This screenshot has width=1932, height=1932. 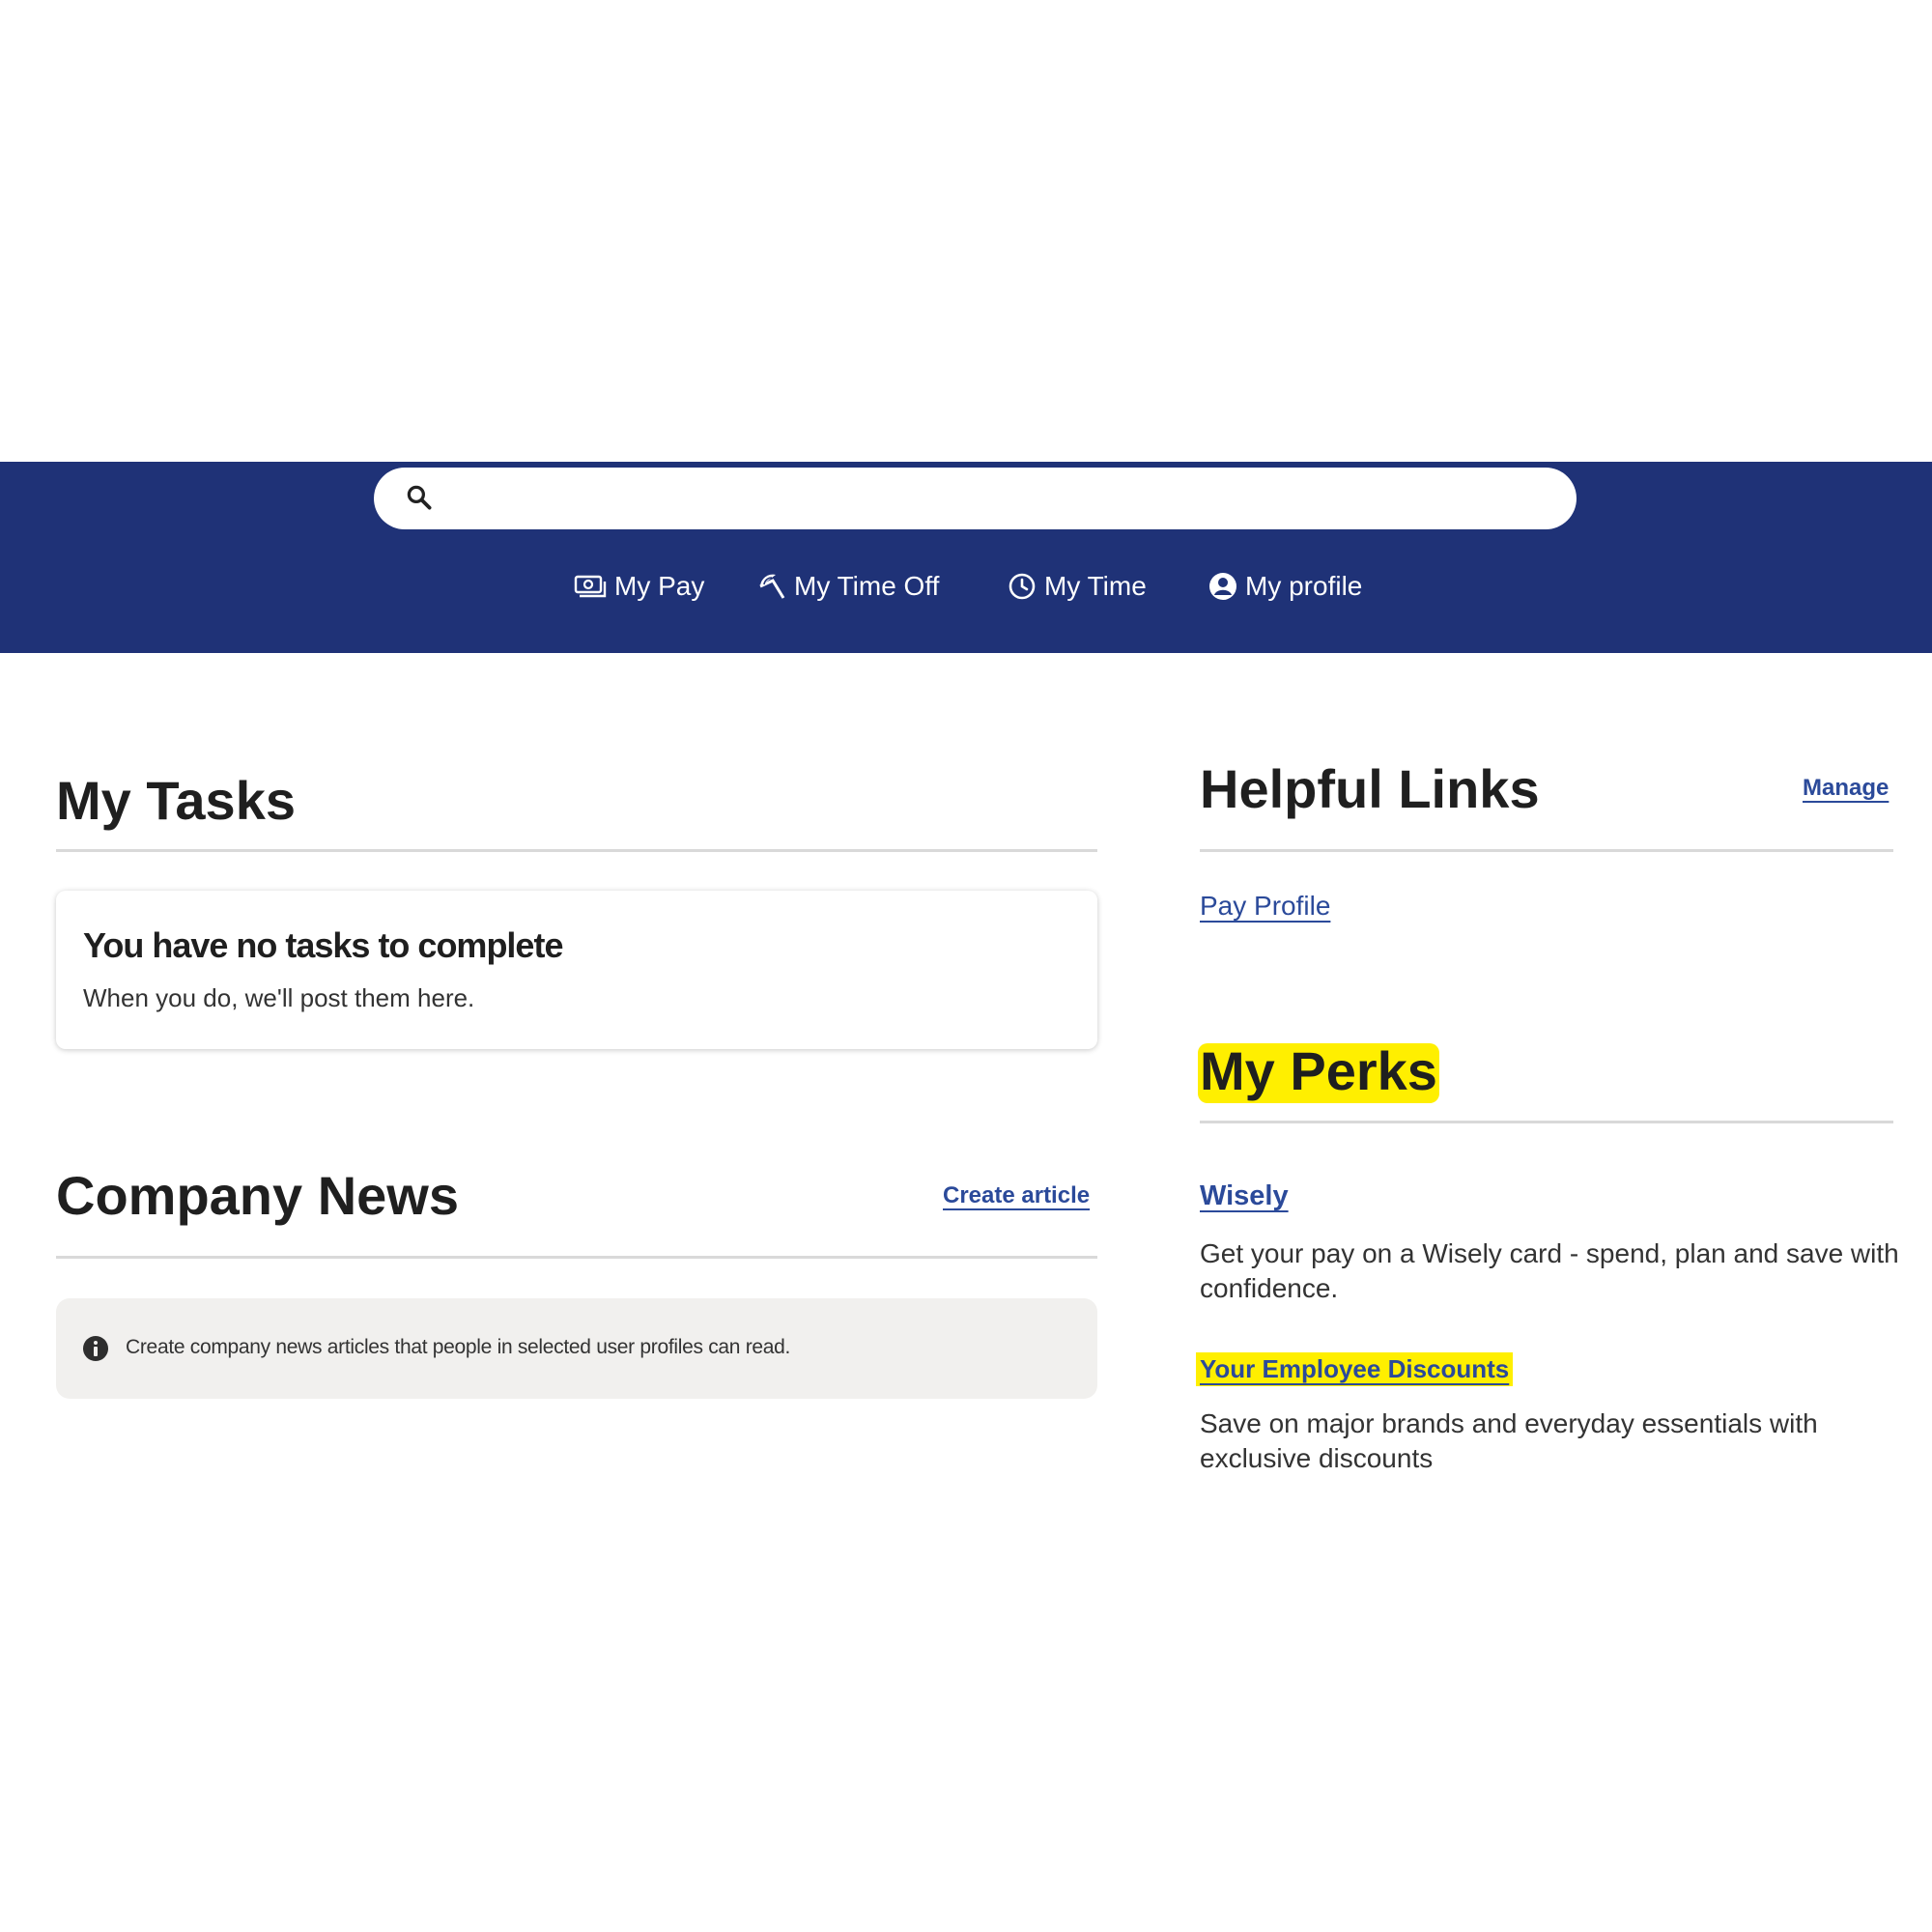 I want to click on top-navigation-bar: My Pay My Time Off My Time My profile, so click(x=966, y=557).